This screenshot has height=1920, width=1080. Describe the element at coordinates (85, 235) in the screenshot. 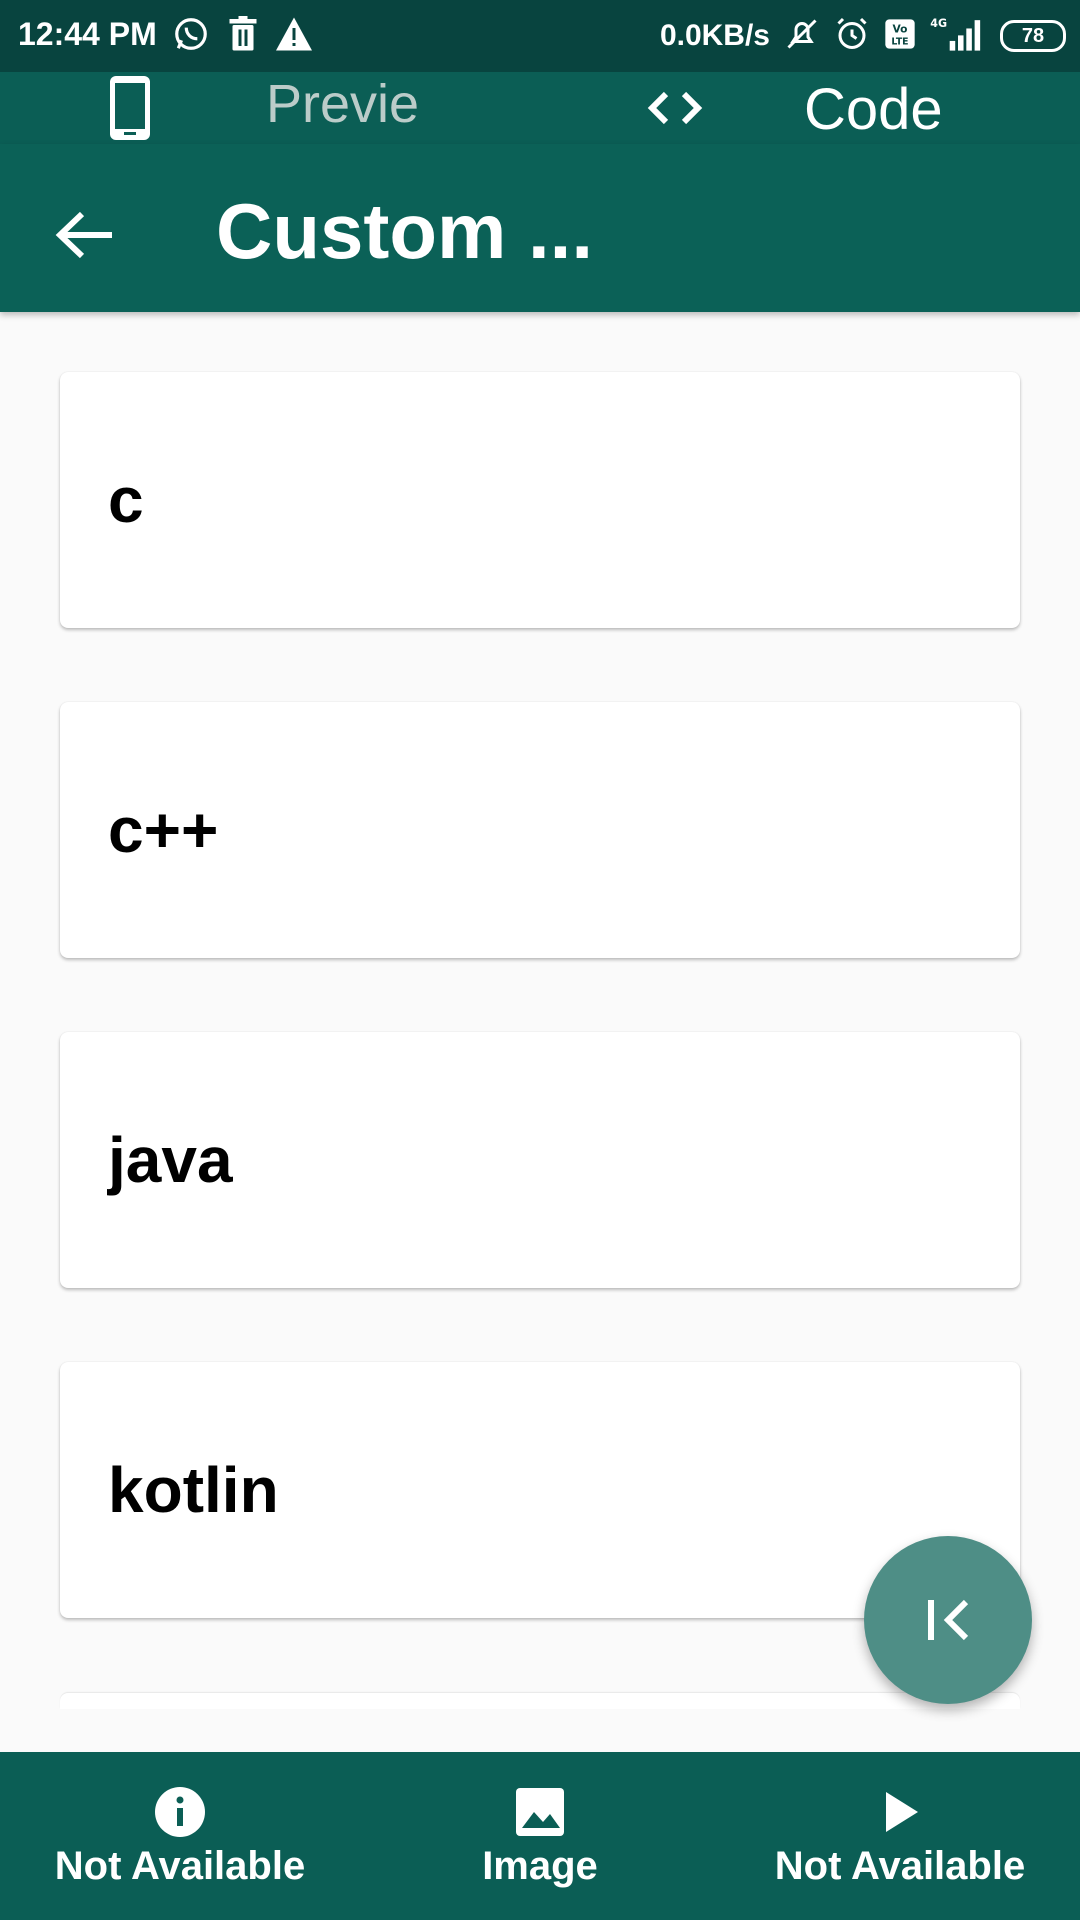

I see `back-arrow-icon` at that location.